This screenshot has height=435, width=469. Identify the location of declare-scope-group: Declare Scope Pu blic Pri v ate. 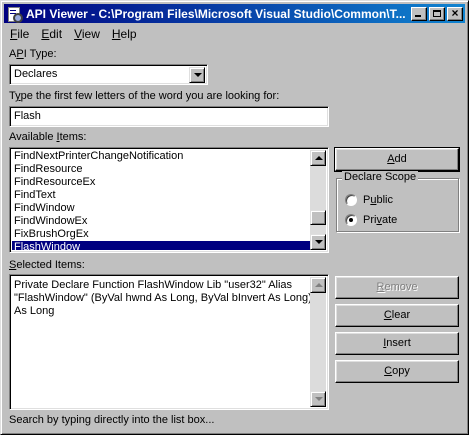
(397, 201).